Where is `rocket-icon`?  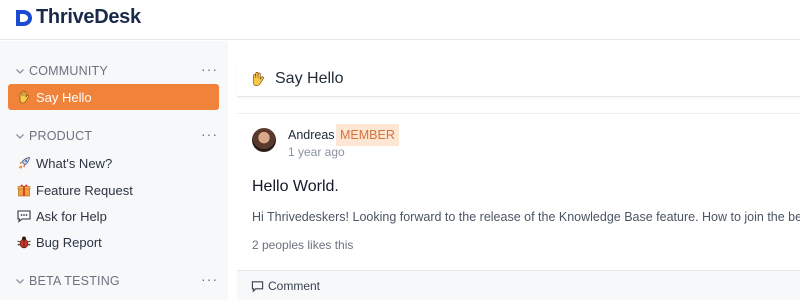 rocket-icon is located at coordinates (24, 163).